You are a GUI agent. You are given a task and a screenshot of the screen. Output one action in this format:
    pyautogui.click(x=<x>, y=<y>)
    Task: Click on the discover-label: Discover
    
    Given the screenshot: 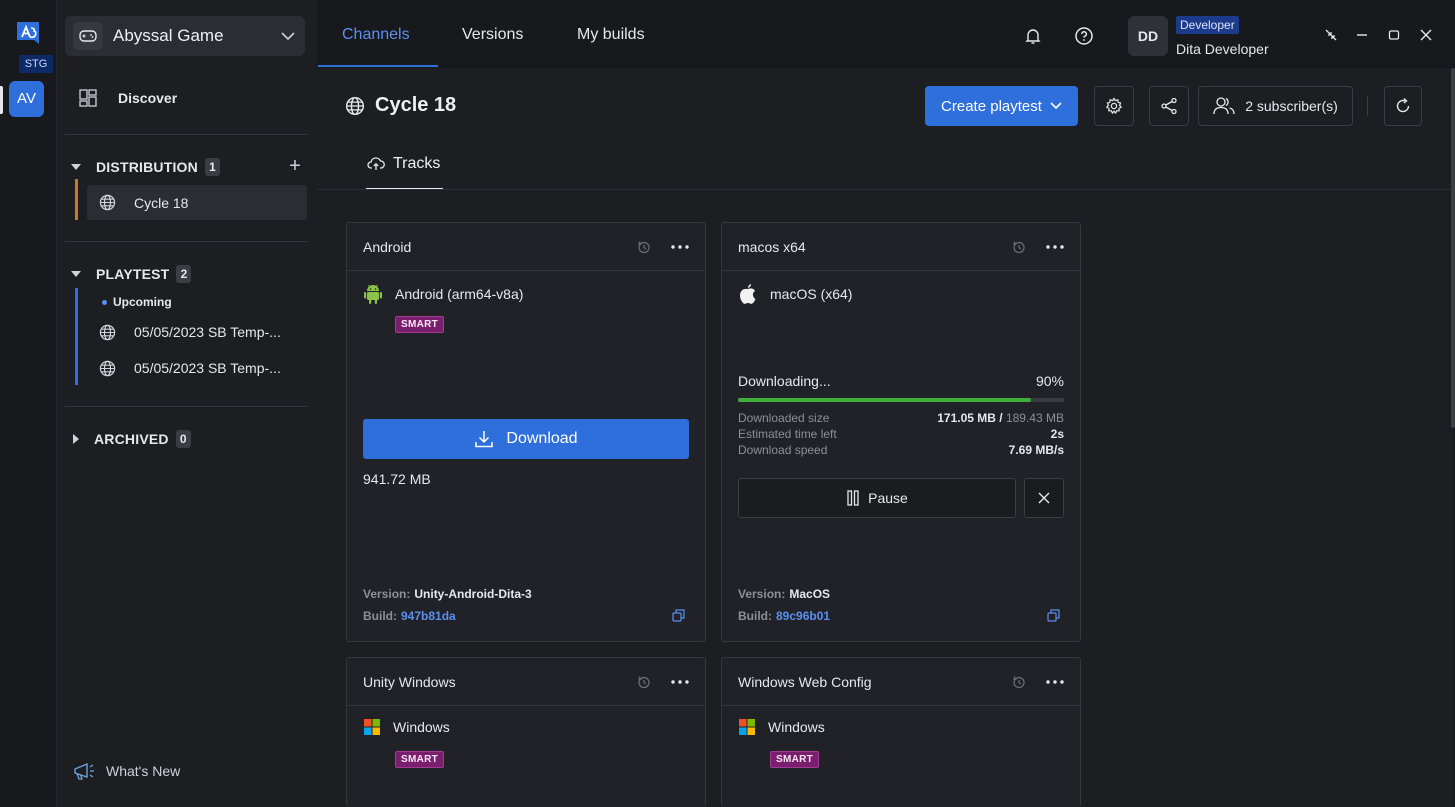 What is the action you would take?
    pyautogui.click(x=148, y=98)
    